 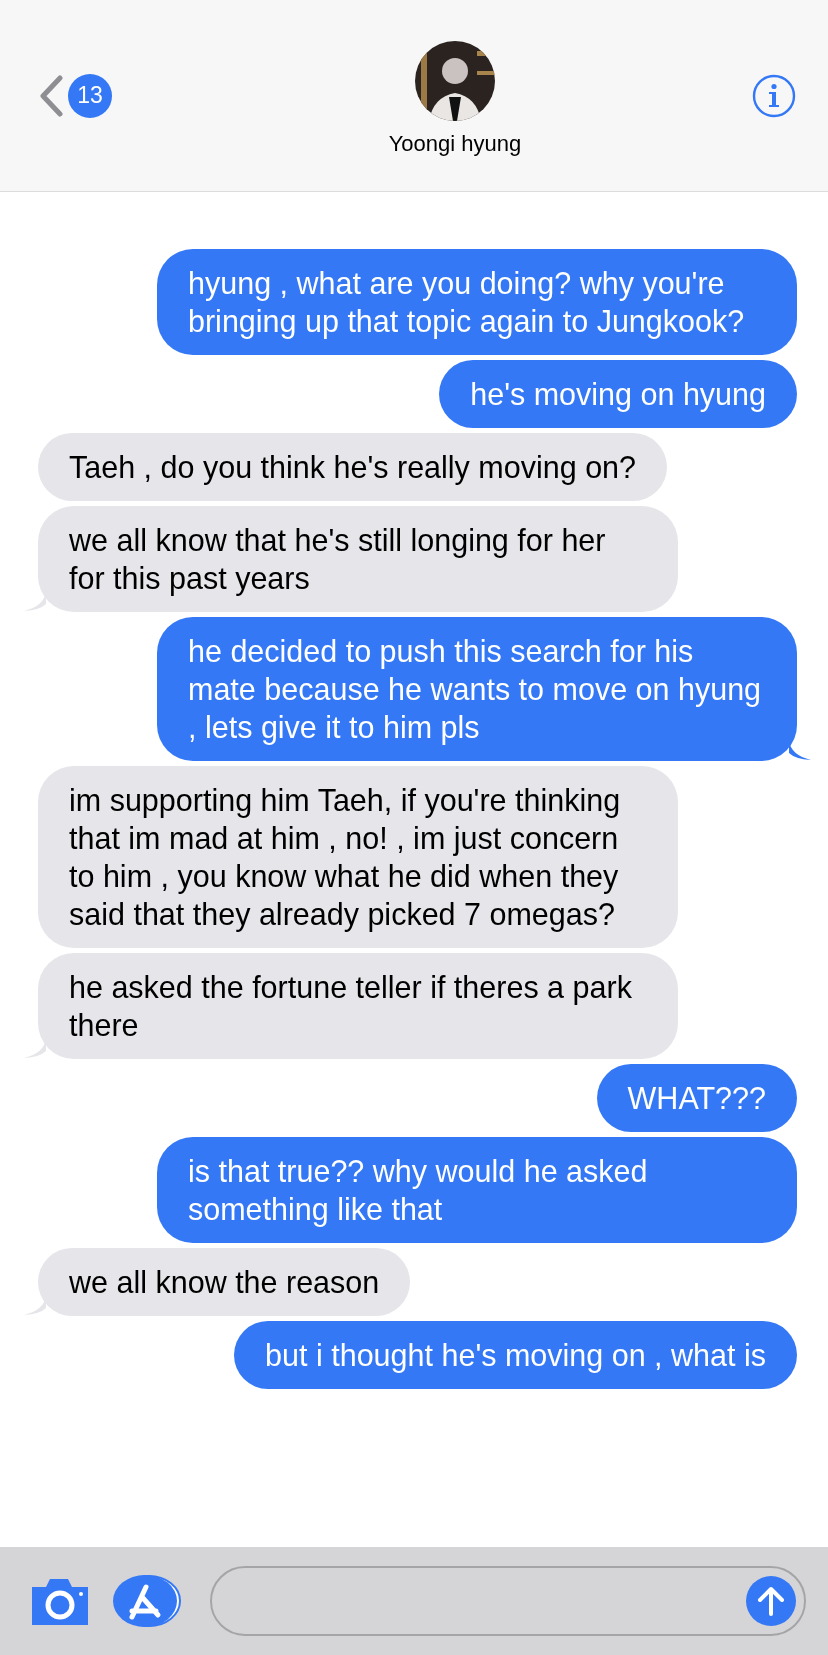 I want to click on message-bubble: im supporting him Taeh, if you're thinking that im mad at him , no! , im just concern to him , you know what he did when they said that they already picked 7 omegas?, so click(x=358, y=857).